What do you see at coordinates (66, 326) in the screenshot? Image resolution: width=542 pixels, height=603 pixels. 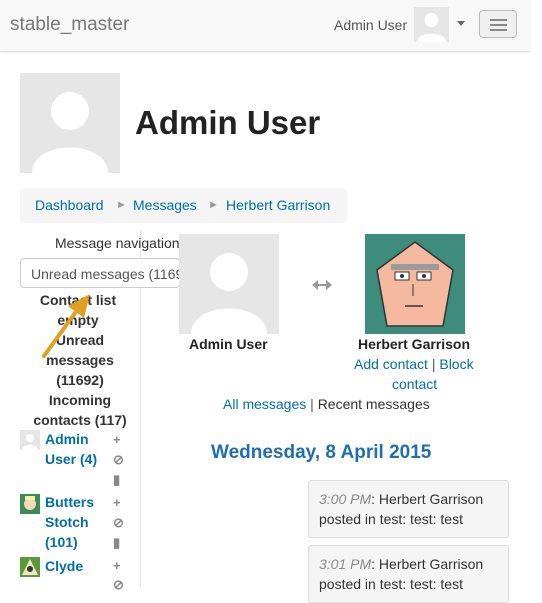 I see `pointer-arrow-icon` at bounding box center [66, 326].